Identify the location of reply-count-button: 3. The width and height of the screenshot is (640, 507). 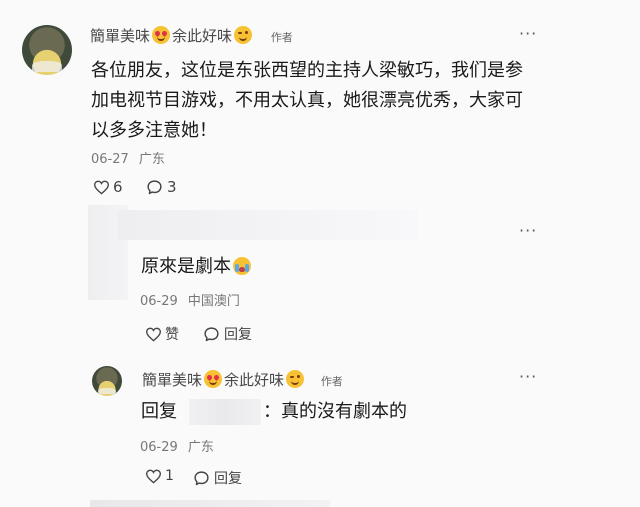
(161, 187).